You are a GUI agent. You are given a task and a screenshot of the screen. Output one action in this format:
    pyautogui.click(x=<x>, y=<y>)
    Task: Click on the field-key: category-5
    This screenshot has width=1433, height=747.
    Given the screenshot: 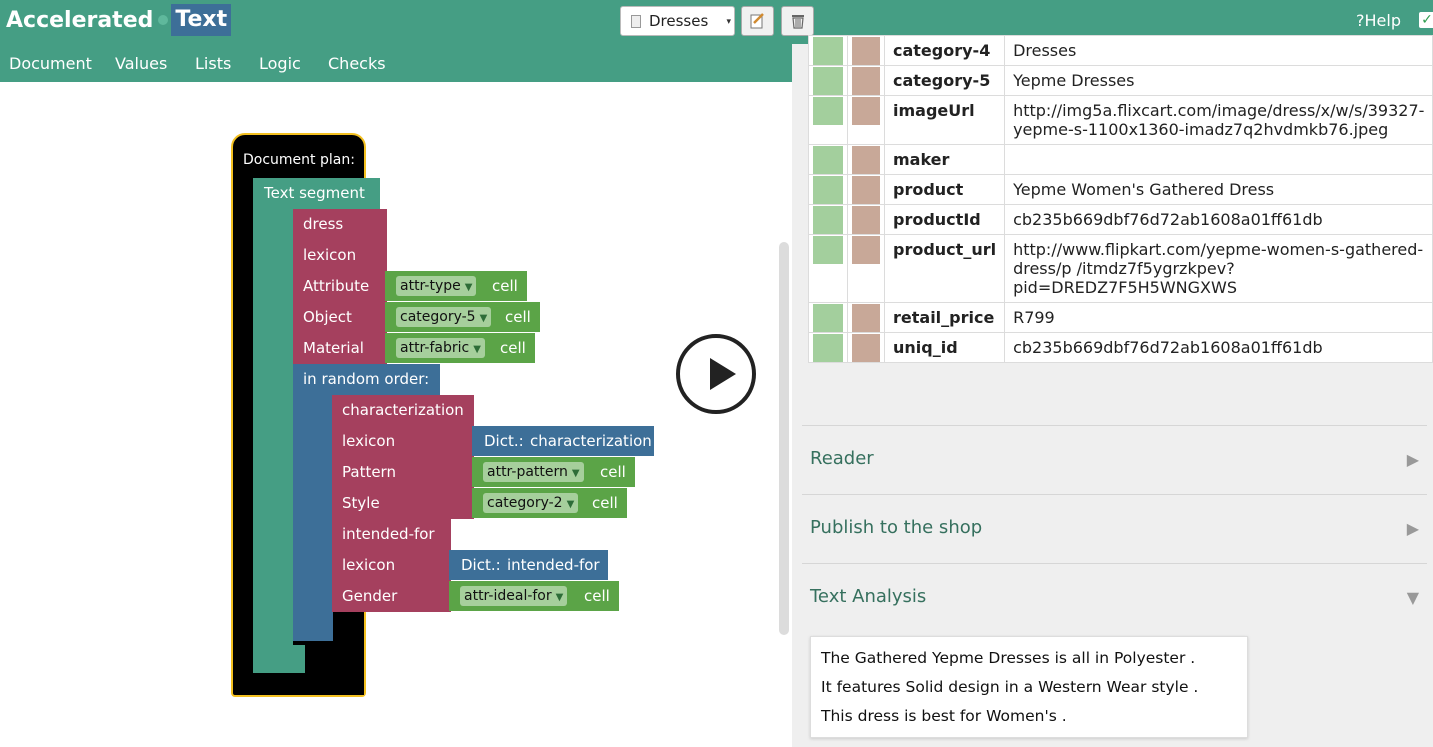 What is the action you would take?
    pyautogui.click(x=944, y=80)
    